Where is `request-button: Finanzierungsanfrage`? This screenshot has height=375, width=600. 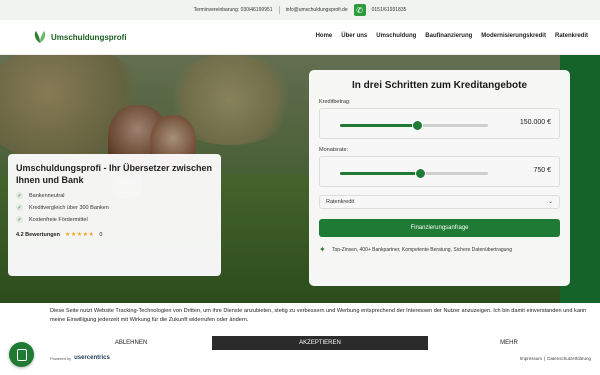 request-button: Finanzierungsanfrage is located at coordinates (439, 228).